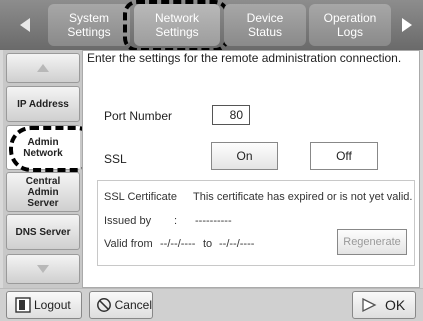 Image resolution: width=423 pixels, height=321 pixels. What do you see at coordinates (372, 242) in the screenshot?
I see `regenerate-button: Regenerate` at bounding box center [372, 242].